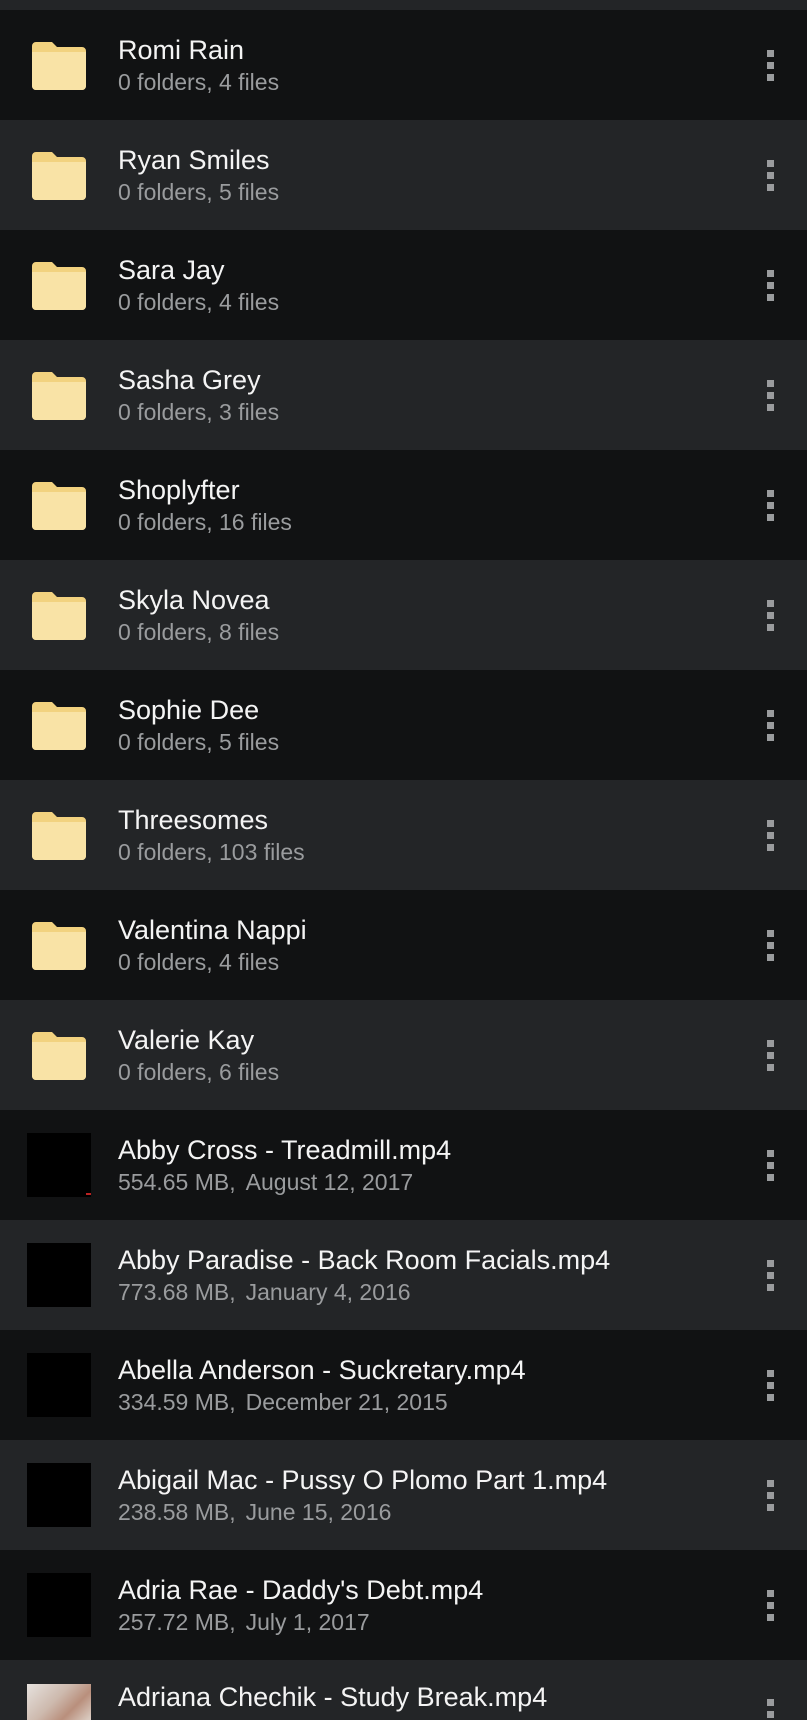 Image resolution: width=807 pixels, height=1720 pixels. I want to click on file-date: August 12, 2017, so click(329, 1182).